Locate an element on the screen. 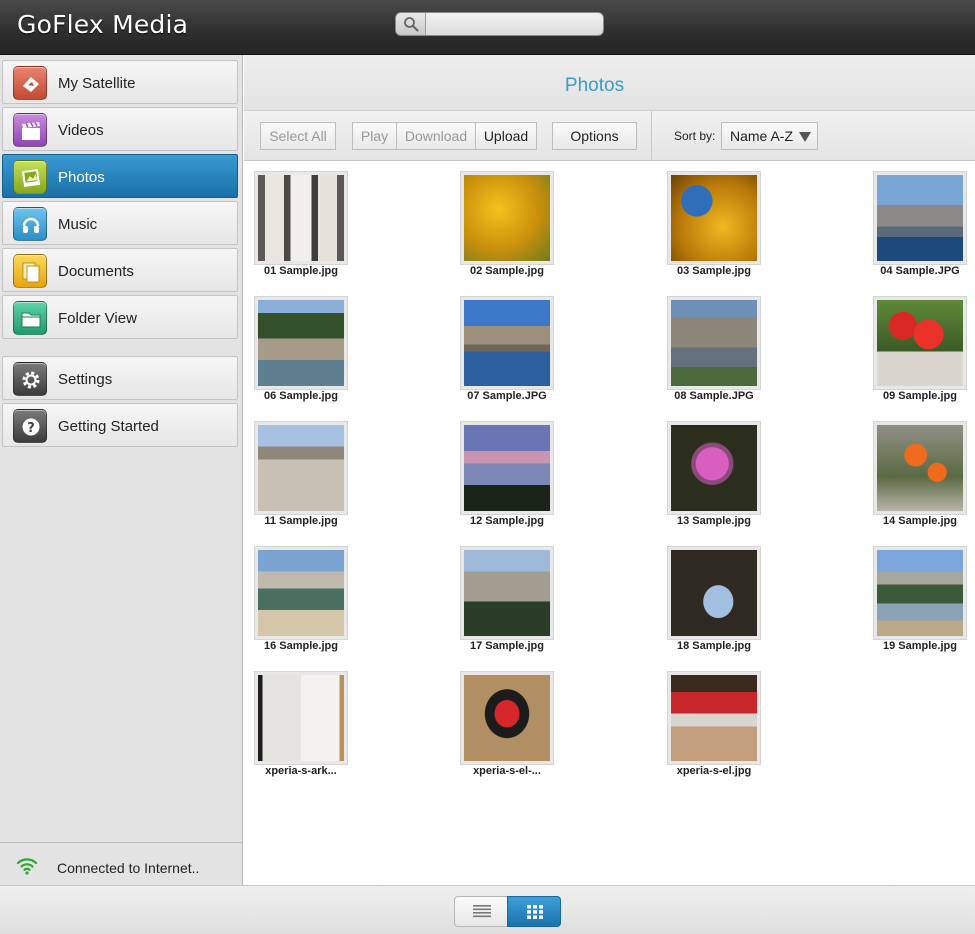  top-bar: GoFlex Media is located at coordinates (487, 27).